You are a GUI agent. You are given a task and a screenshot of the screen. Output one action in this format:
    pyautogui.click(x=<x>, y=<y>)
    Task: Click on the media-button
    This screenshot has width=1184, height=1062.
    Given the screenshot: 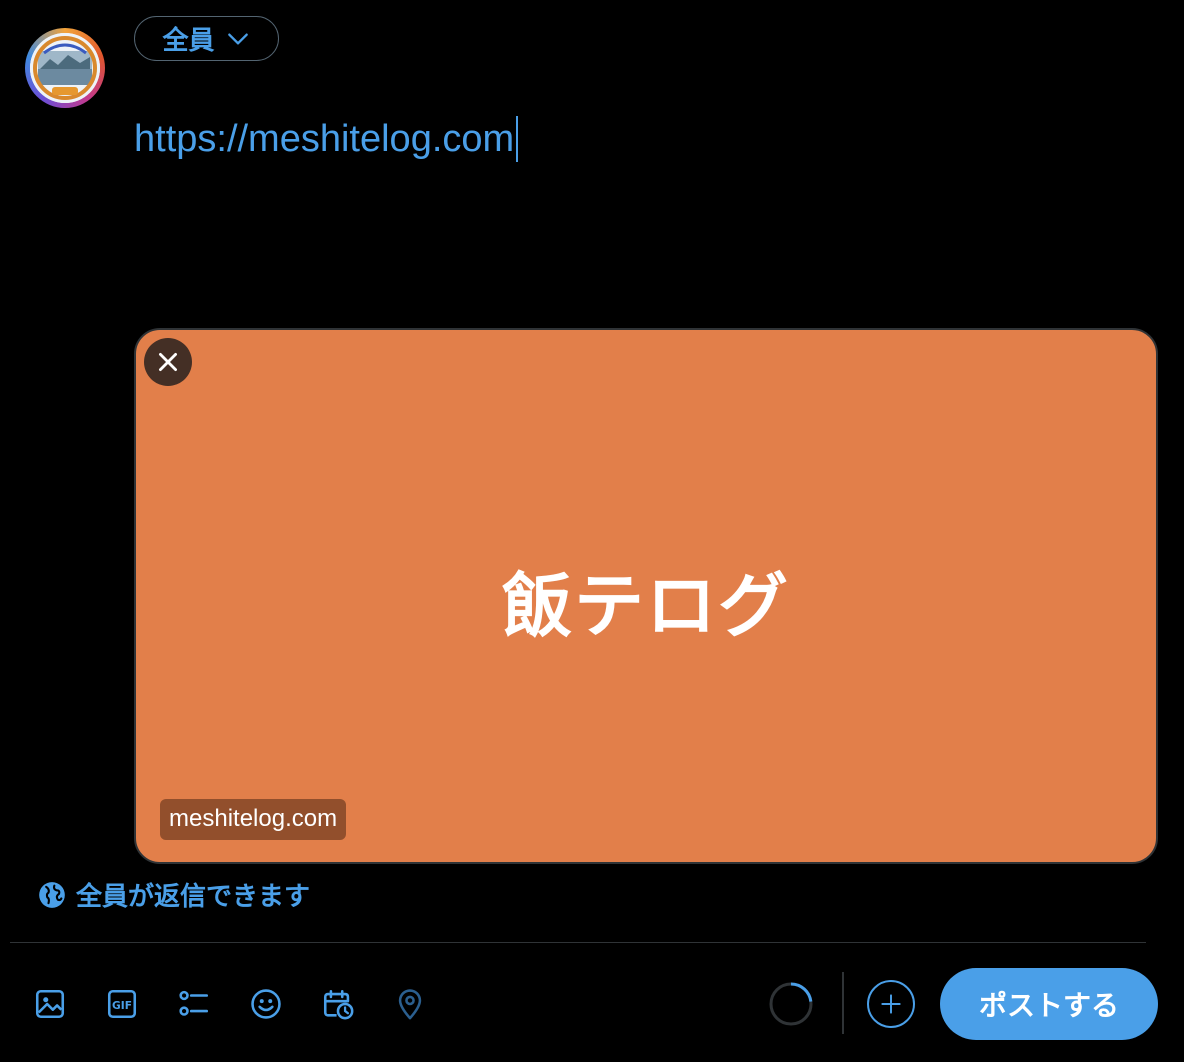 What is the action you would take?
    pyautogui.click(x=50, y=1004)
    